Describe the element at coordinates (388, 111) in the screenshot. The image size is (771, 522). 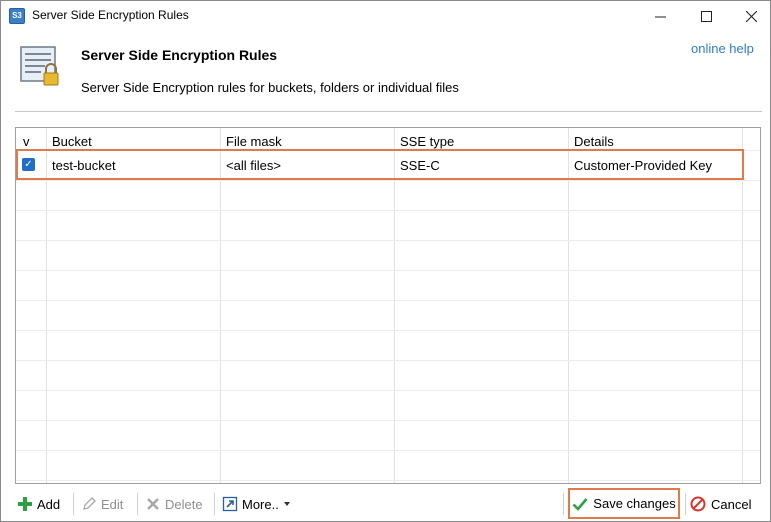
I see `header-divider` at that location.